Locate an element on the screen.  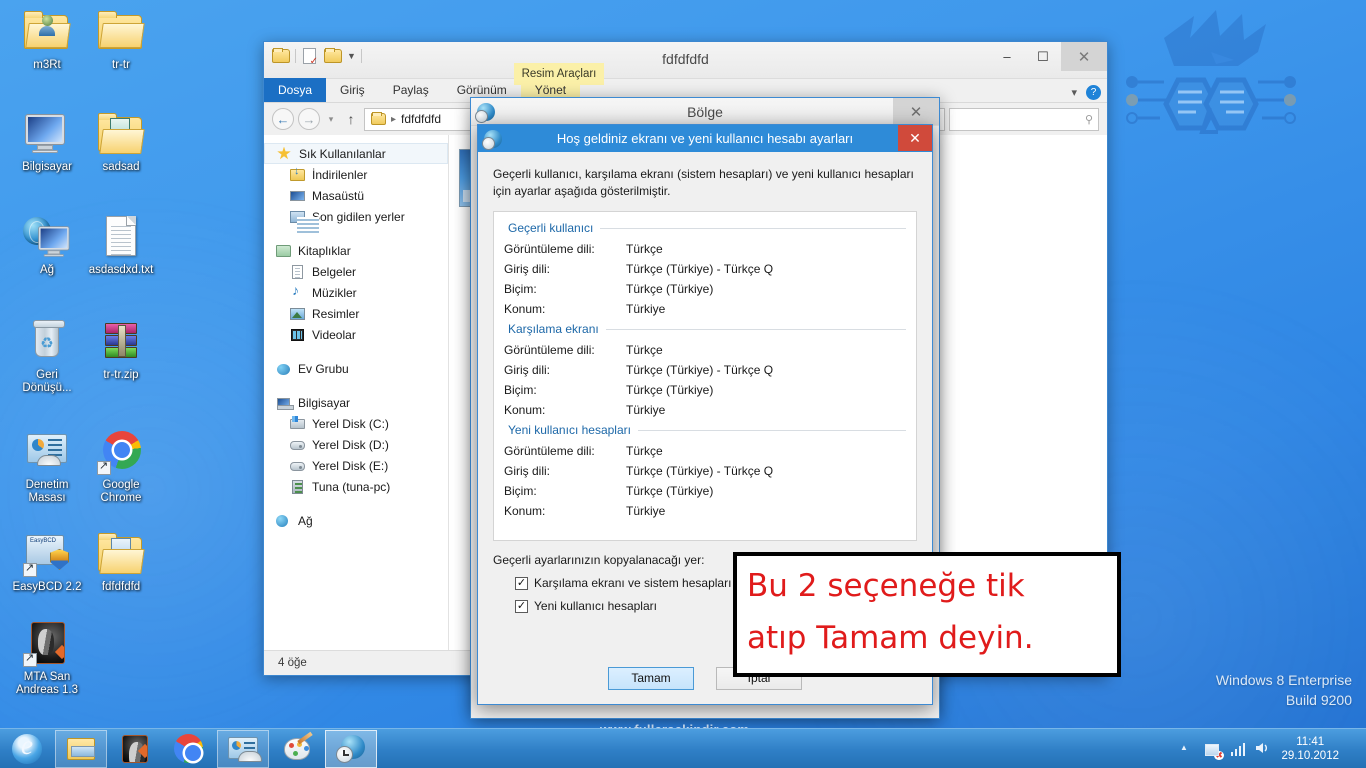
sidebar-item-recent-places: Son gidilen yerler is located at coordinates (356, 219).